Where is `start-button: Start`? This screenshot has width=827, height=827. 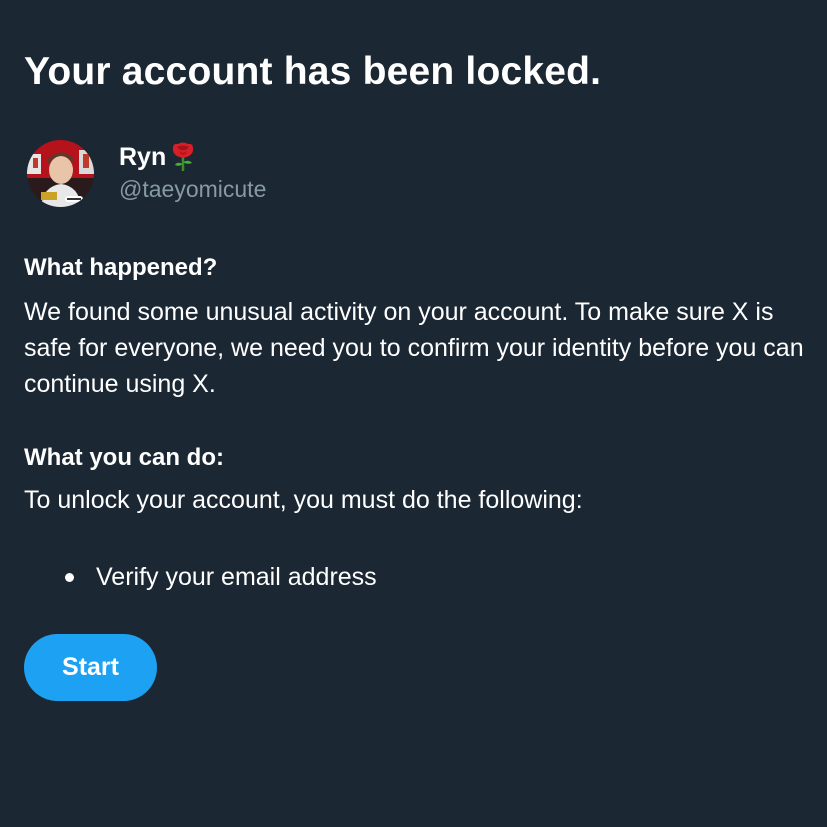
start-button: Start is located at coordinates (90, 667).